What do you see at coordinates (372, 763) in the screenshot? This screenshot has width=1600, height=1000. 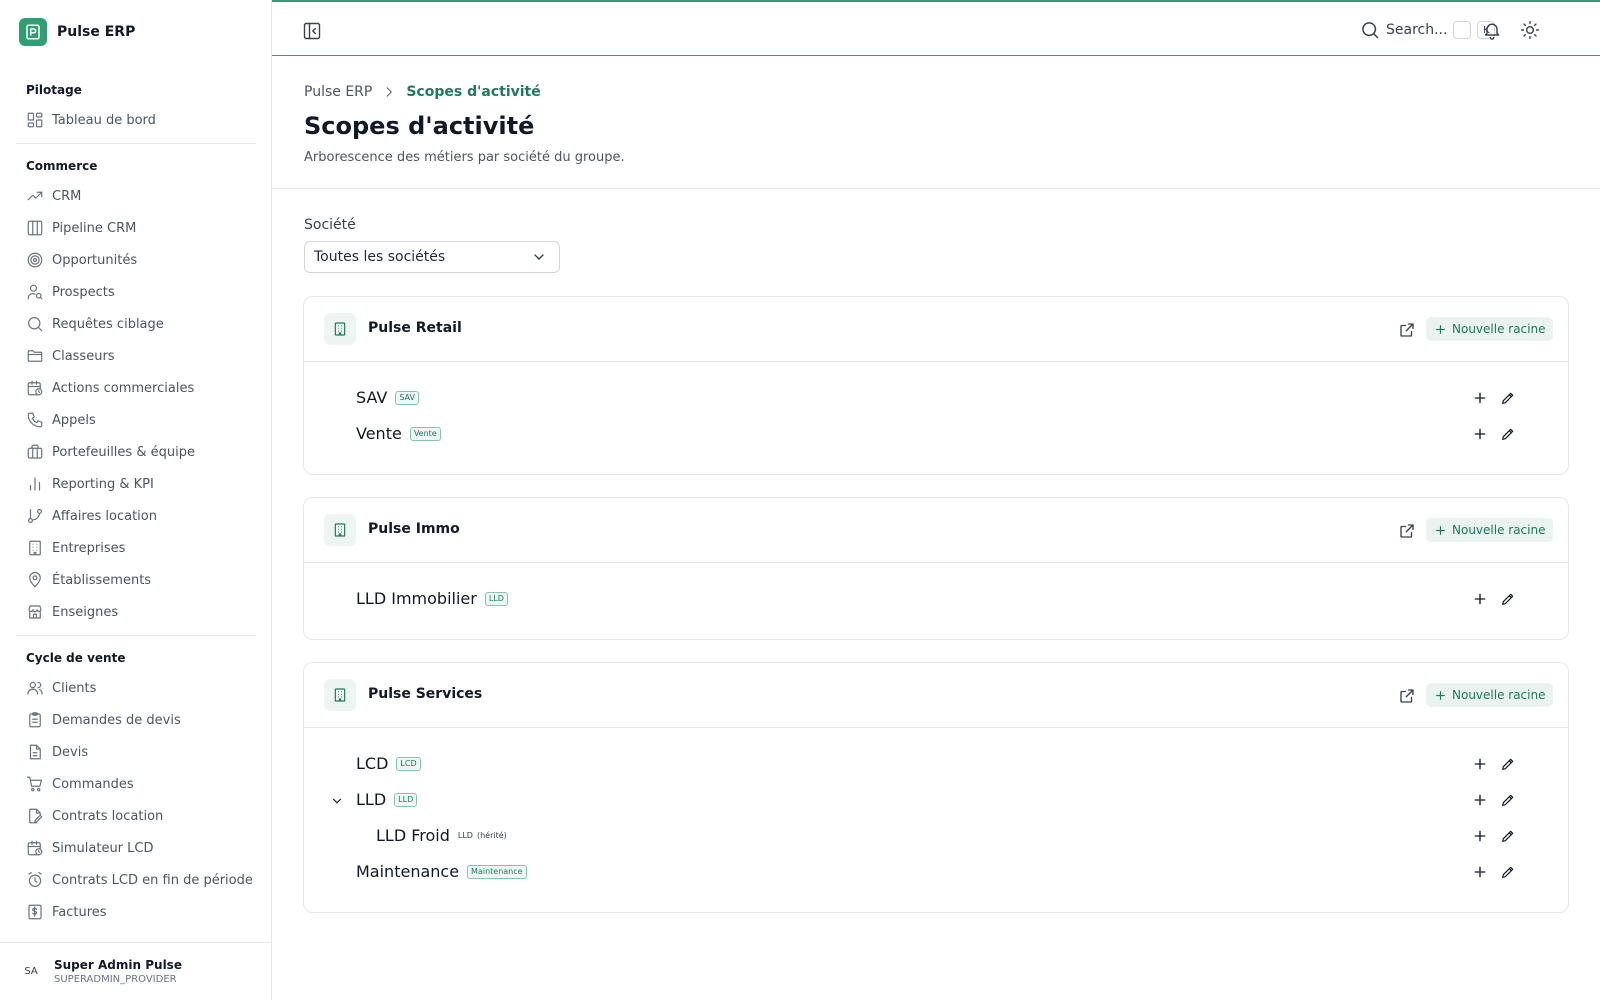 I see `scope-label: LCD` at bounding box center [372, 763].